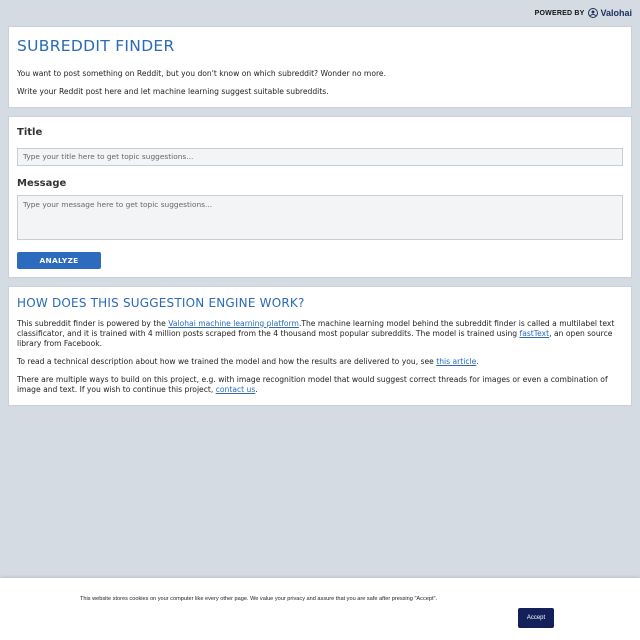 Image resolution: width=640 pixels, height=640 pixels. I want to click on powered-by-label: POWERED BY, so click(559, 13).